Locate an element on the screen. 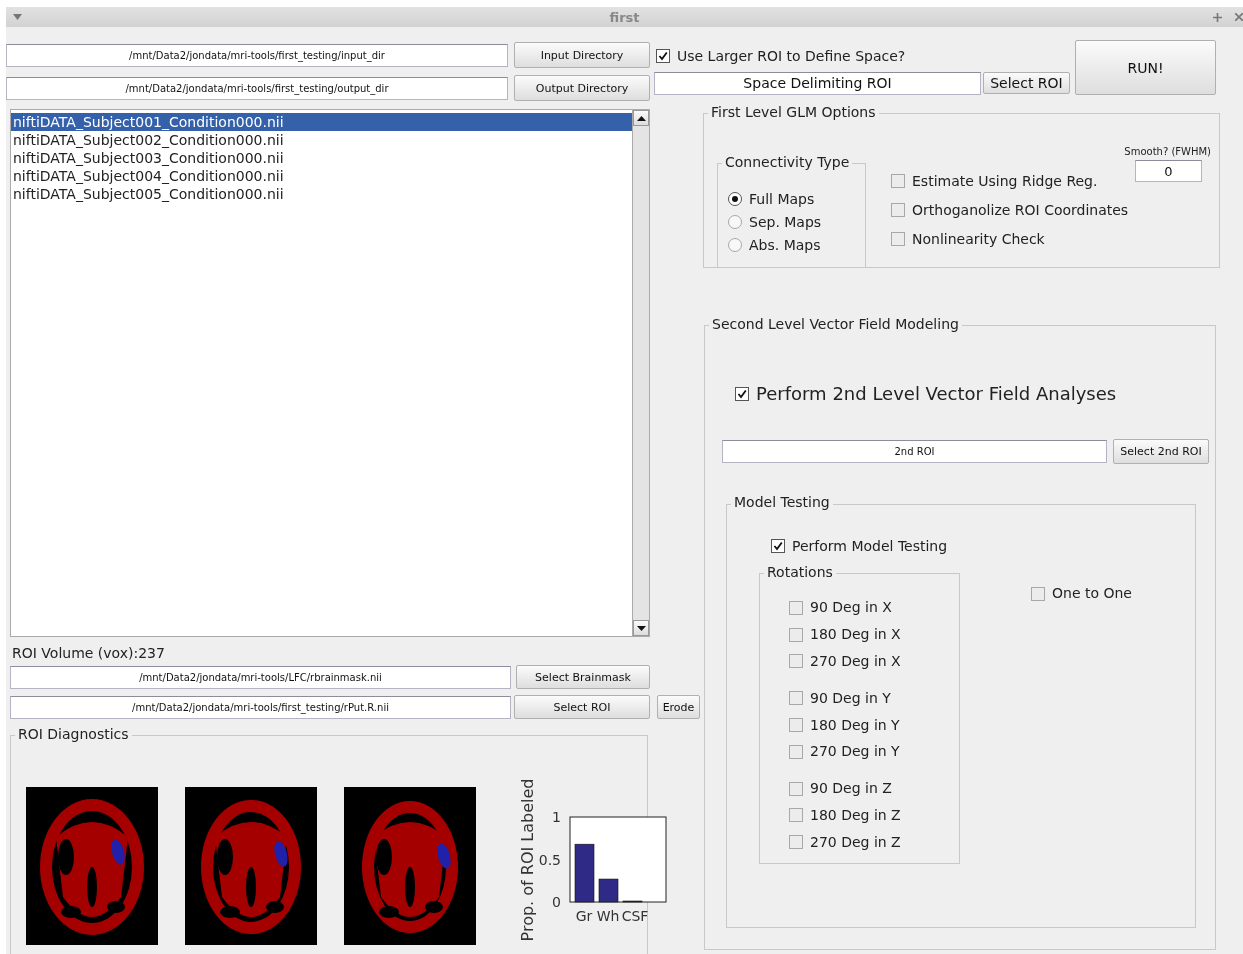 This screenshot has height=954, width=1243. caret-icon is located at coordinates (17, 17).